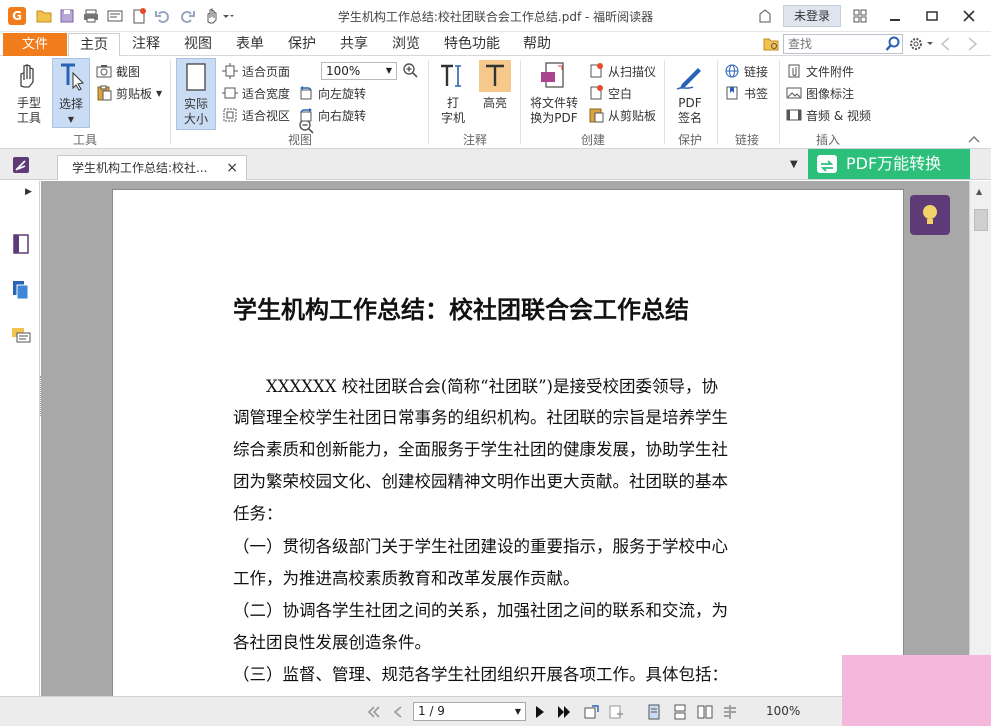 The height and width of the screenshot is (726, 991). Describe the element at coordinates (146, 44) in the screenshot. I see `tab-comment: 注释` at that location.